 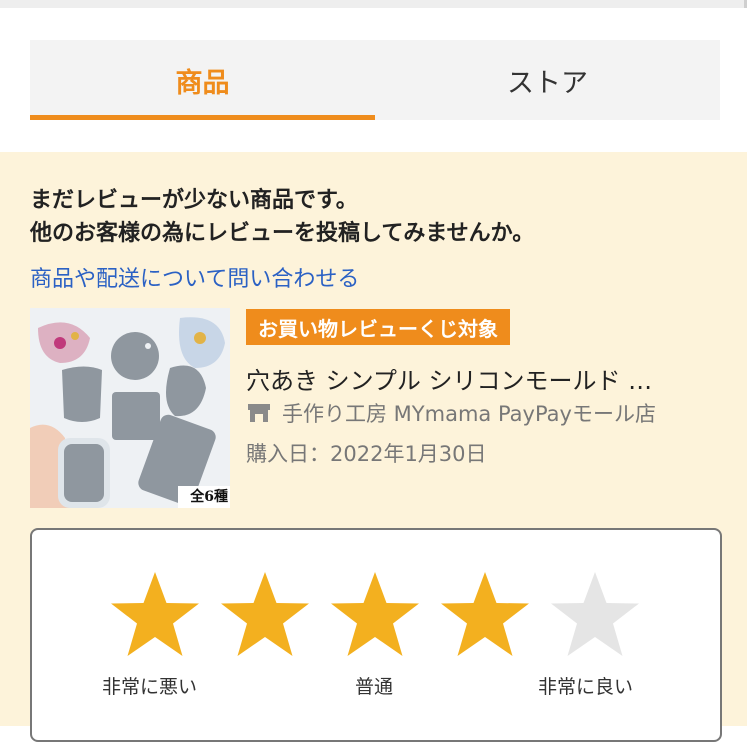 What do you see at coordinates (469, 414) in the screenshot?
I see `store-name: 手作り工房 MYmama PayPayモール店` at bounding box center [469, 414].